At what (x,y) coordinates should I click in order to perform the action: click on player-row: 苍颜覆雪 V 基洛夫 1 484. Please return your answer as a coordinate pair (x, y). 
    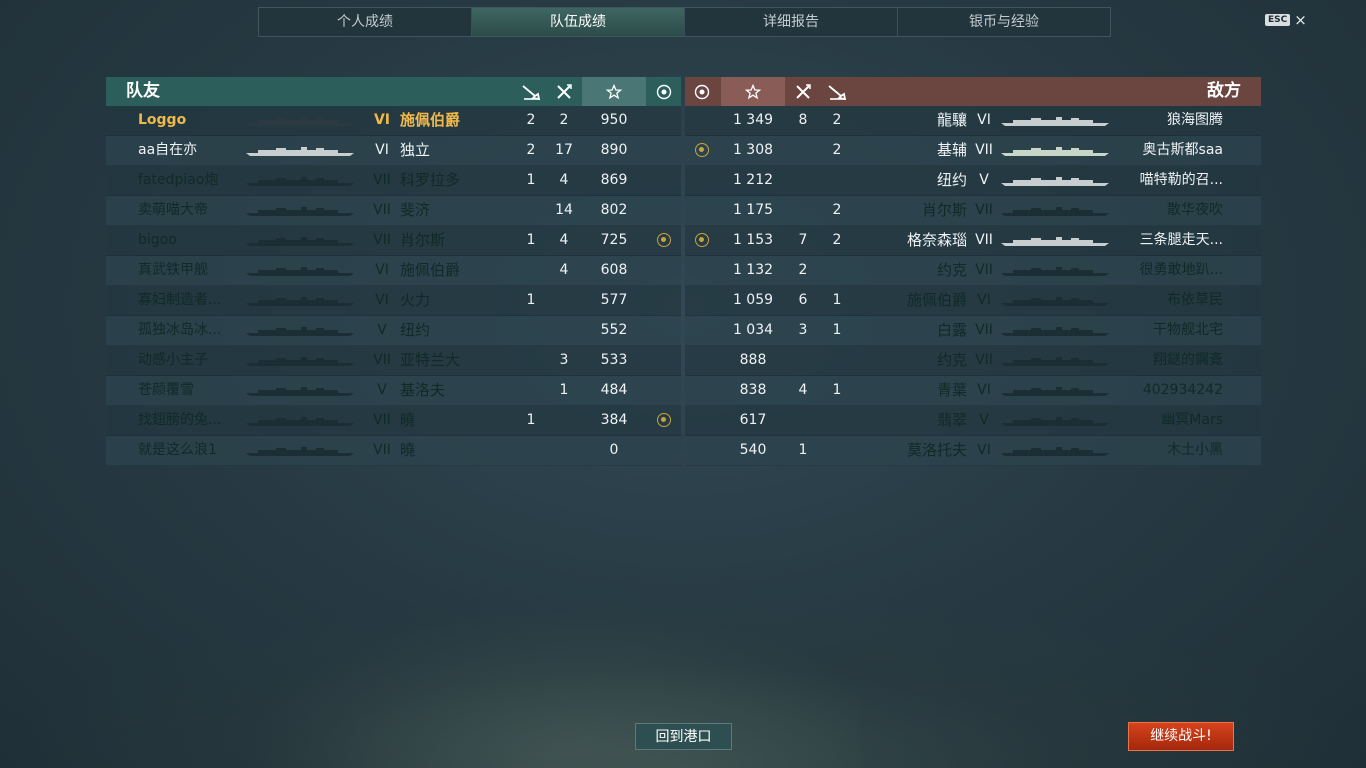
    Looking at the image, I should click on (393, 391).